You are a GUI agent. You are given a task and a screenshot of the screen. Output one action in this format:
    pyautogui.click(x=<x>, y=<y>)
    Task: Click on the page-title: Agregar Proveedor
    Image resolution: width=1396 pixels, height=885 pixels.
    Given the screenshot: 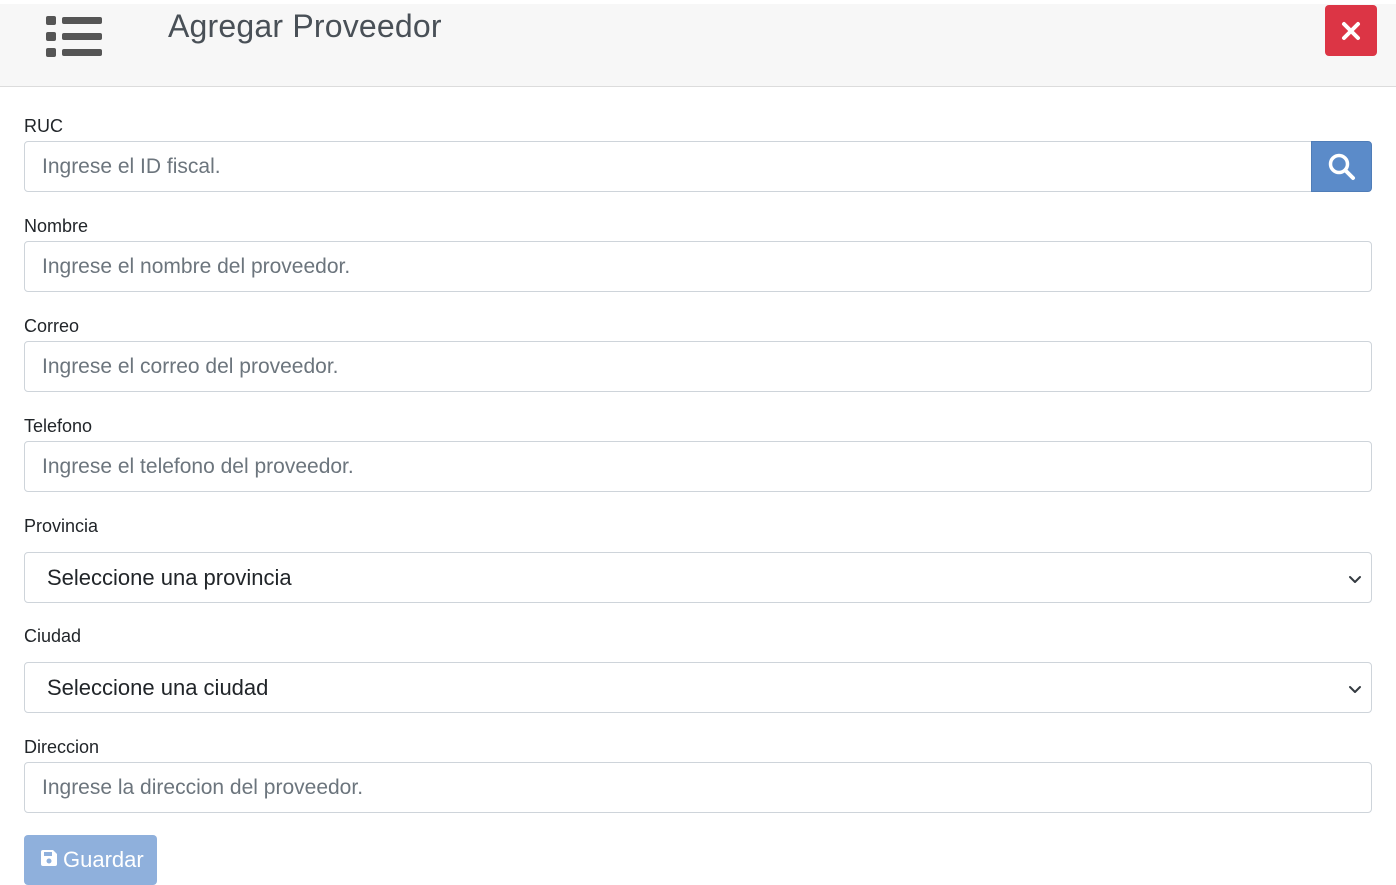 What is the action you would take?
    pyautogui.click(x=305, y=26)
    